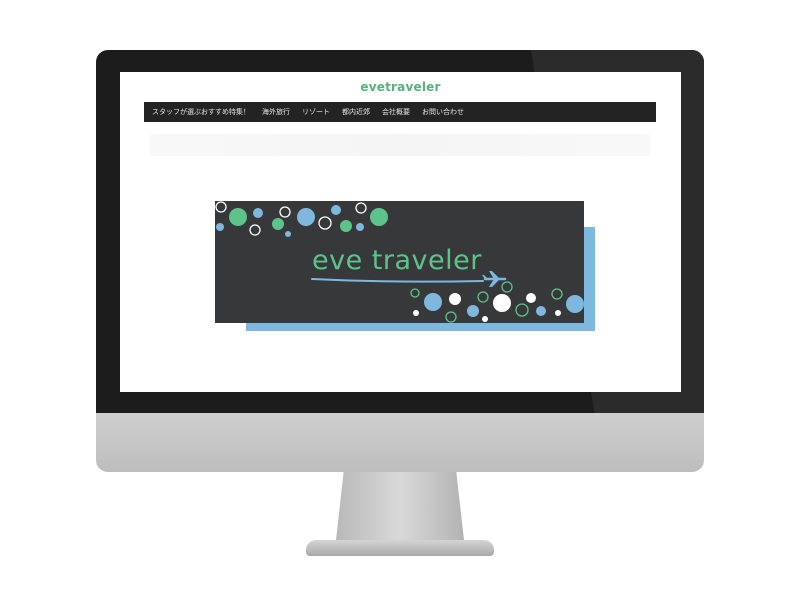 This screenshot has width=800, height=600. Describe the element at coordinates (400, 506) in the screenshot. I see `monitor-stand` at that location.